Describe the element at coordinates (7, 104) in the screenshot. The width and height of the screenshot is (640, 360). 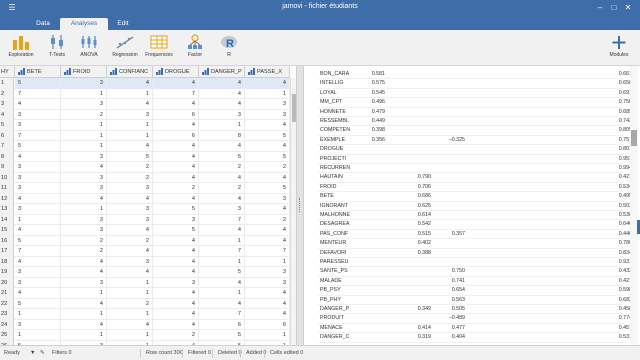
I see `row-number: 3` at that location.